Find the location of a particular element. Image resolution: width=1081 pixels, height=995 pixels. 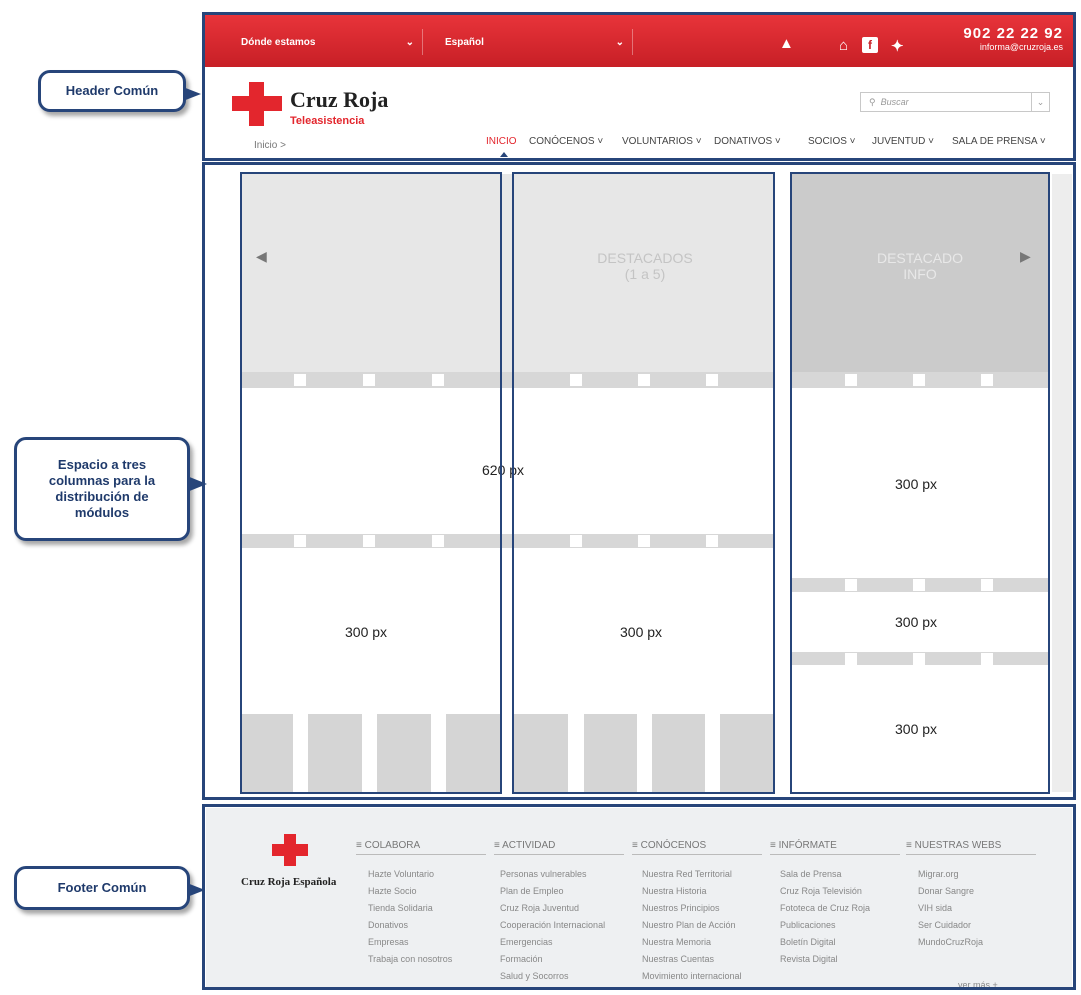

footer-callout: Footer Común is located at coordinates (109, 888).